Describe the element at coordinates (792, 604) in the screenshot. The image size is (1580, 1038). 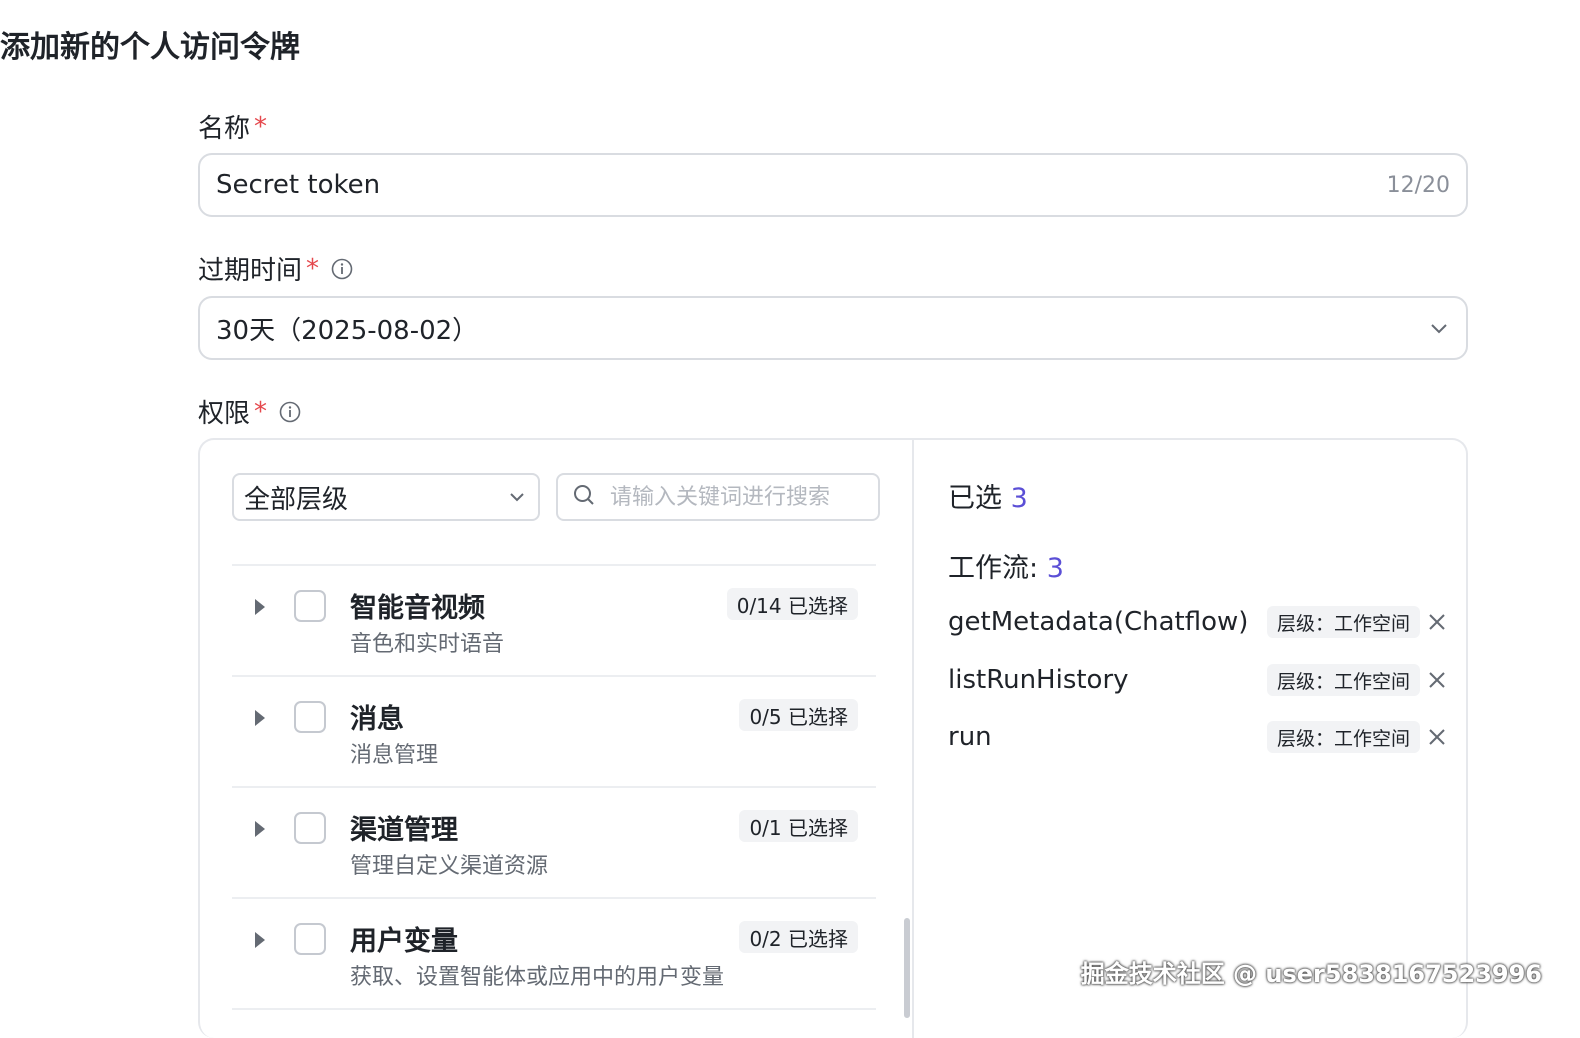
I see `selected-count-badge: 0/14 已选择` at that location.